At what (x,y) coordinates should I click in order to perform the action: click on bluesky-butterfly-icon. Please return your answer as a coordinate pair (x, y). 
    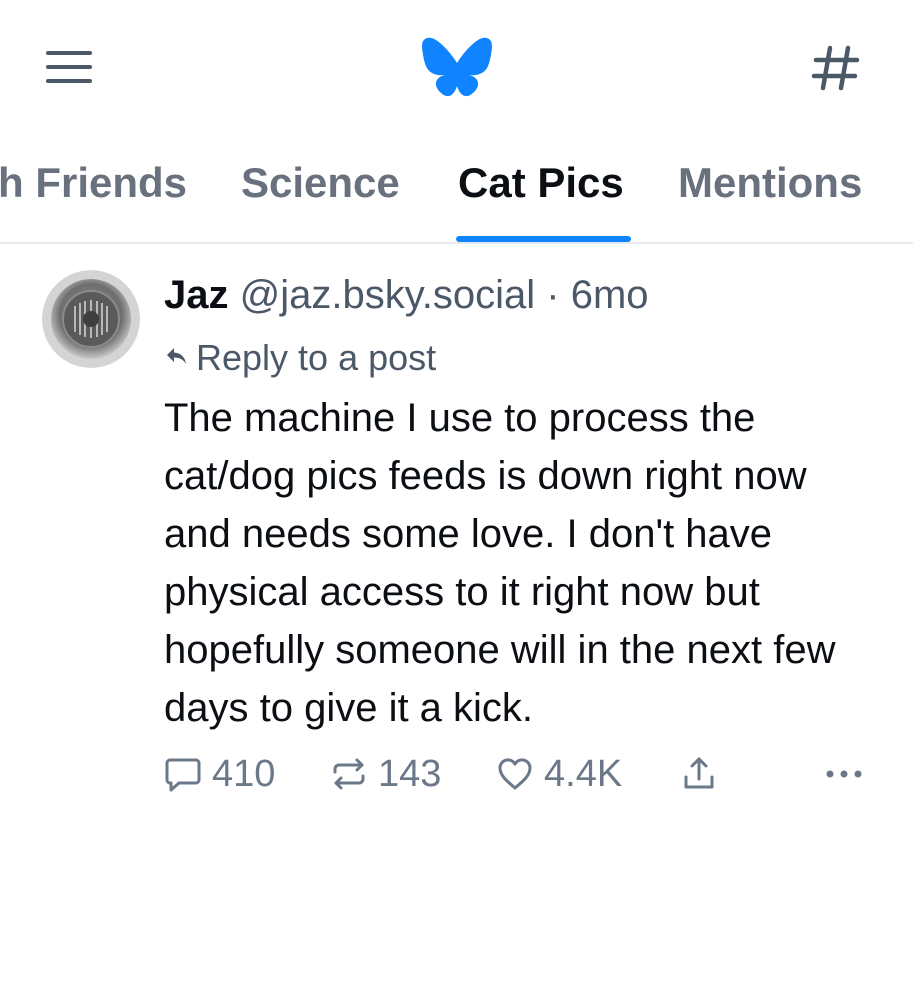
    Looking at the image, I should click on (457, 68).